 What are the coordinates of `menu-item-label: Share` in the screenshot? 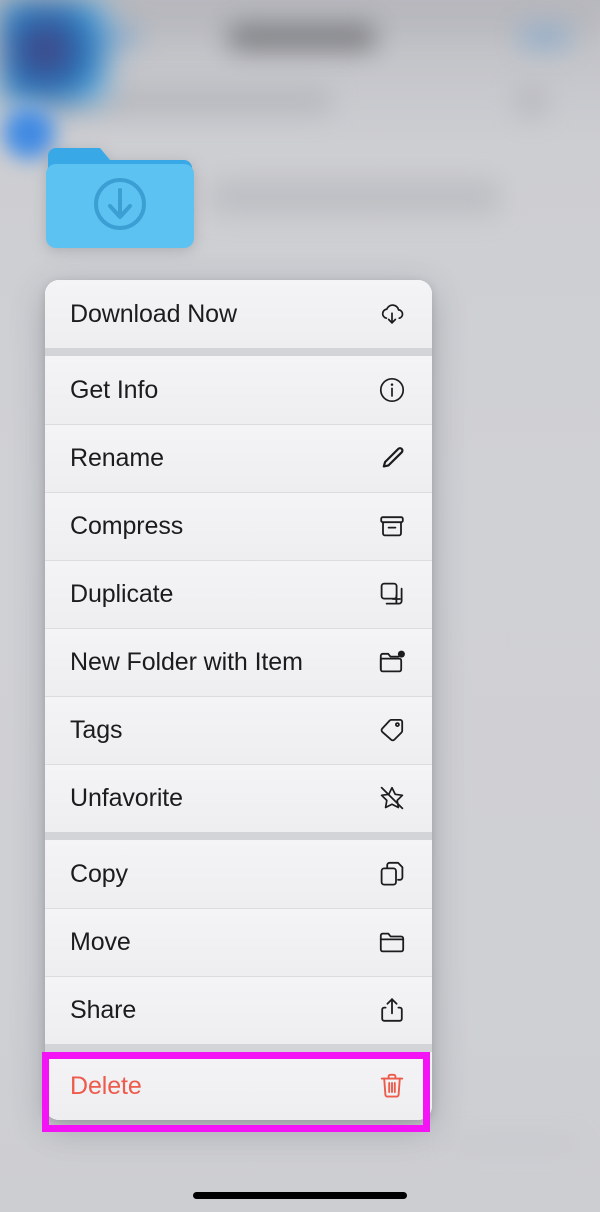 It's located at (103, 1009).